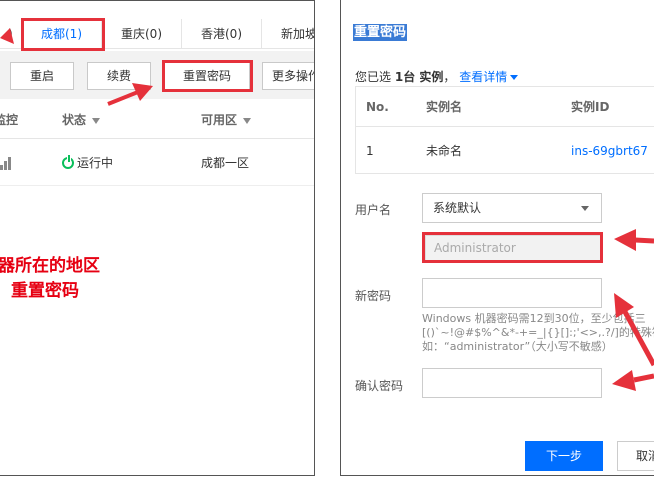 This screenshot has height=491, width=654. What do you see at coordinates (157, 163) in the screenshot?
I see `table-row: 运行中 成都一区` at bounding box center [157, 163].